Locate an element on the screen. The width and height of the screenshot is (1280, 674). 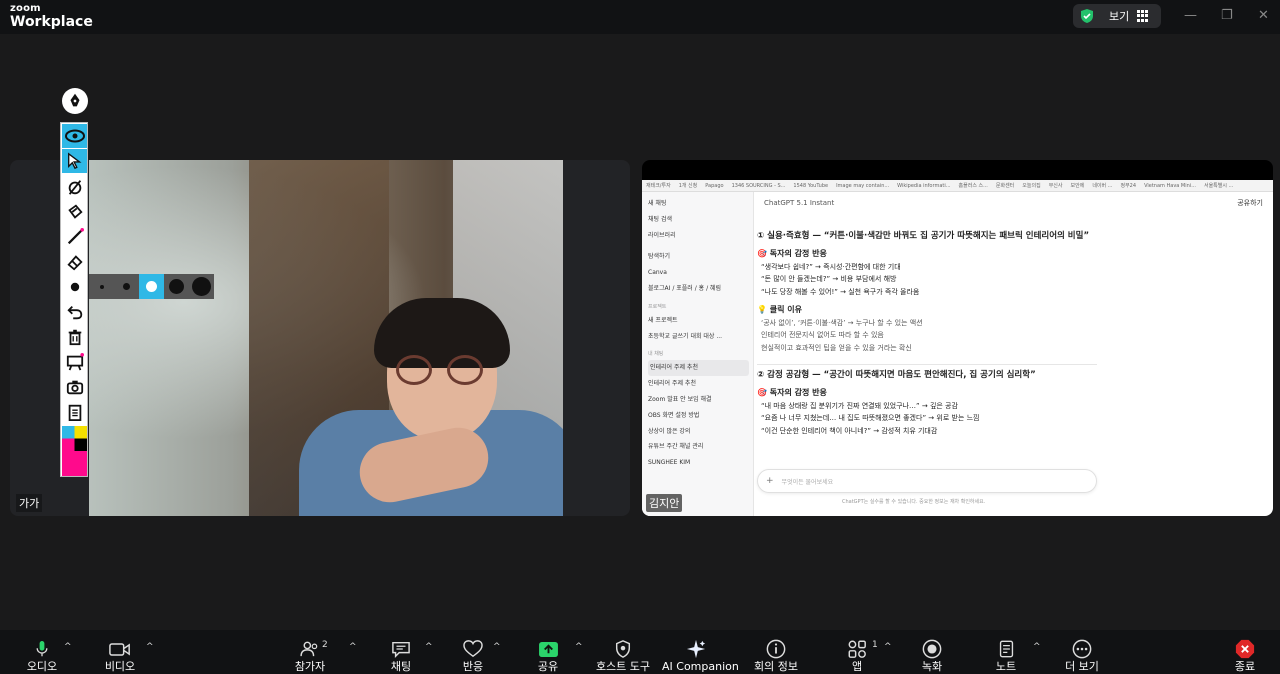
size-option-selected is located at coordinates (151, 286).